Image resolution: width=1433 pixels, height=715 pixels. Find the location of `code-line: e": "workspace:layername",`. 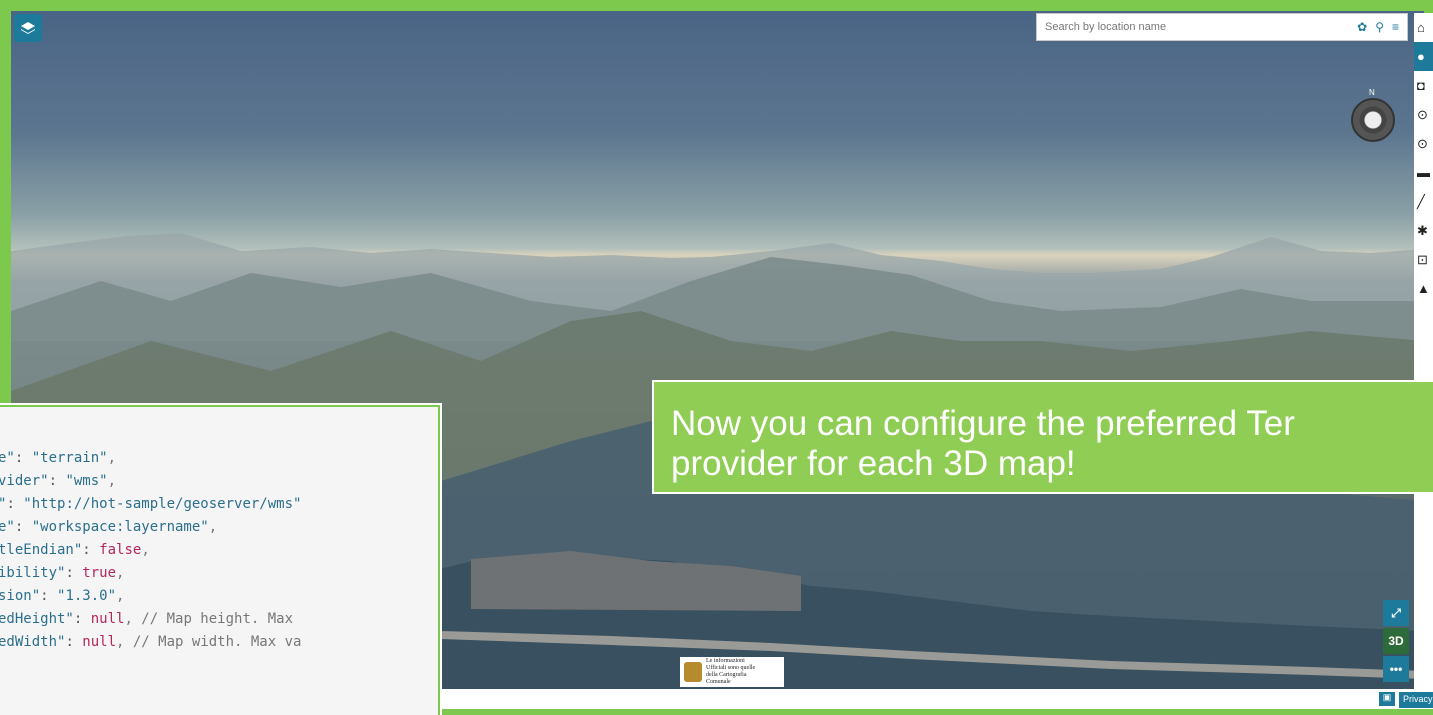

code-line: e": "workspace:layername", is located at coordinates (219, 527).